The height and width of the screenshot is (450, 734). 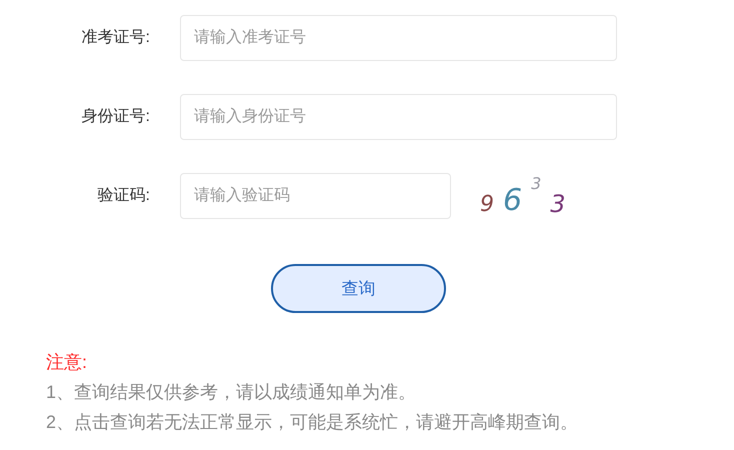 What do you see at coordinates (358, 288) in the screenshot?
I see `query-button: 查询` at bounding box center [358, 288].